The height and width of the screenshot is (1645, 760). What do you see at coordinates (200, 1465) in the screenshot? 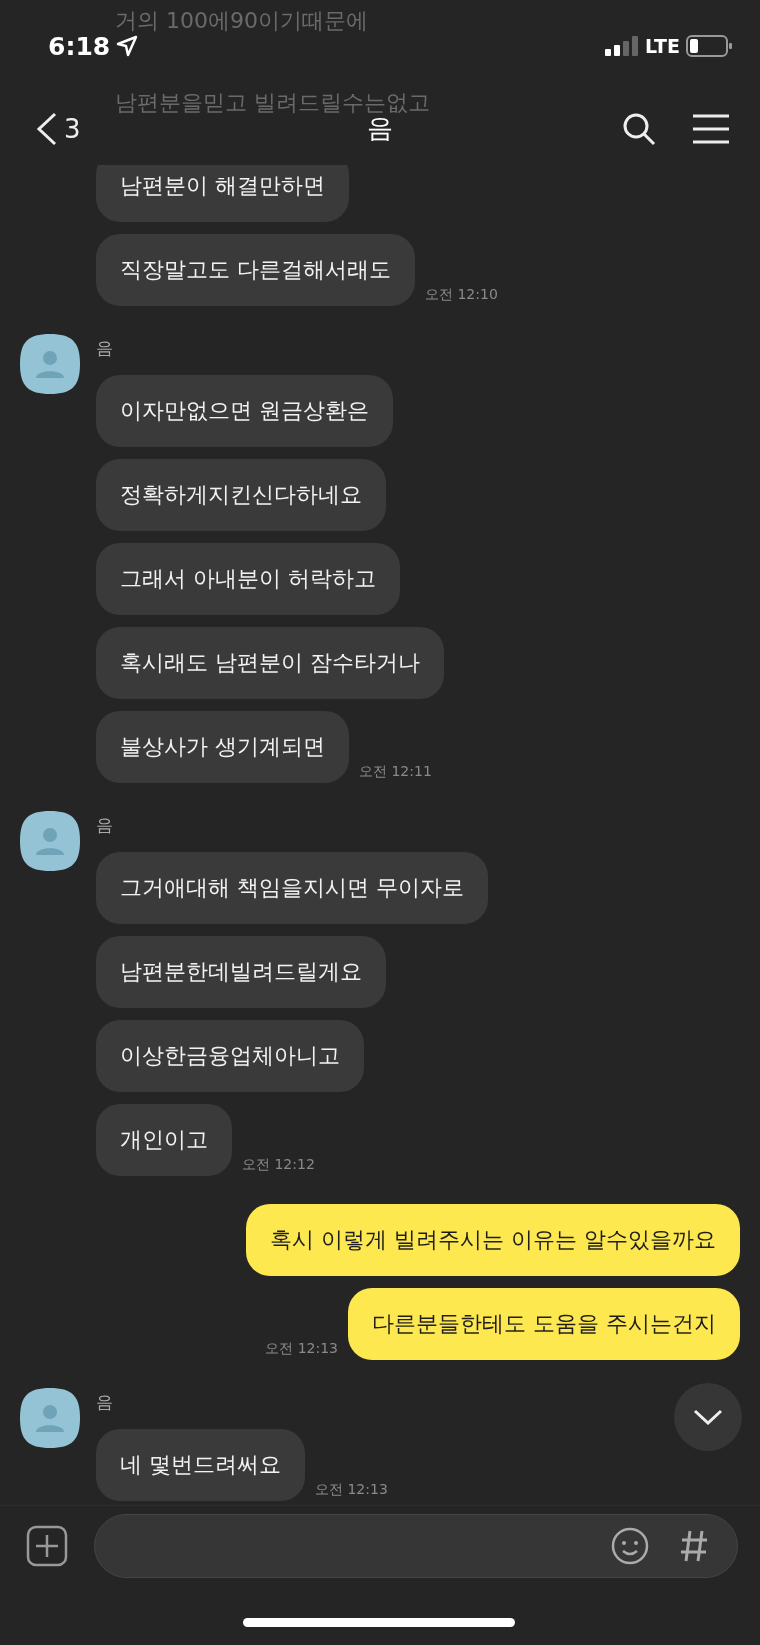
I see `message-bubble: 네 몇번드려써요` at bounding box center [200, 1465].